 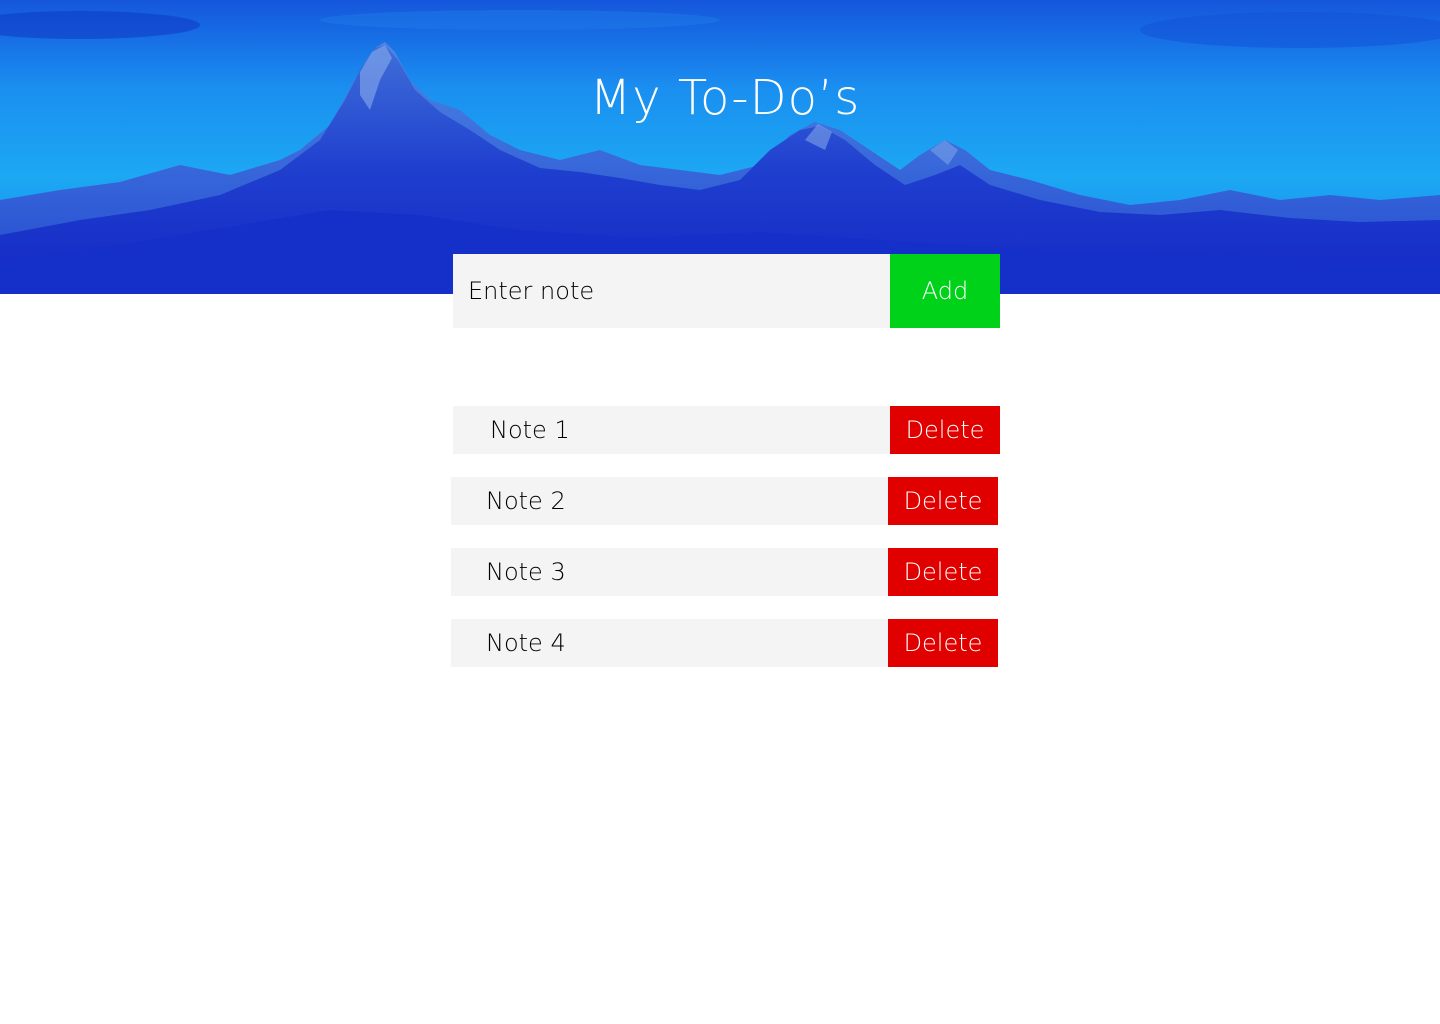 I want to click on note-text: Note 2, so click(x=669, y=501).